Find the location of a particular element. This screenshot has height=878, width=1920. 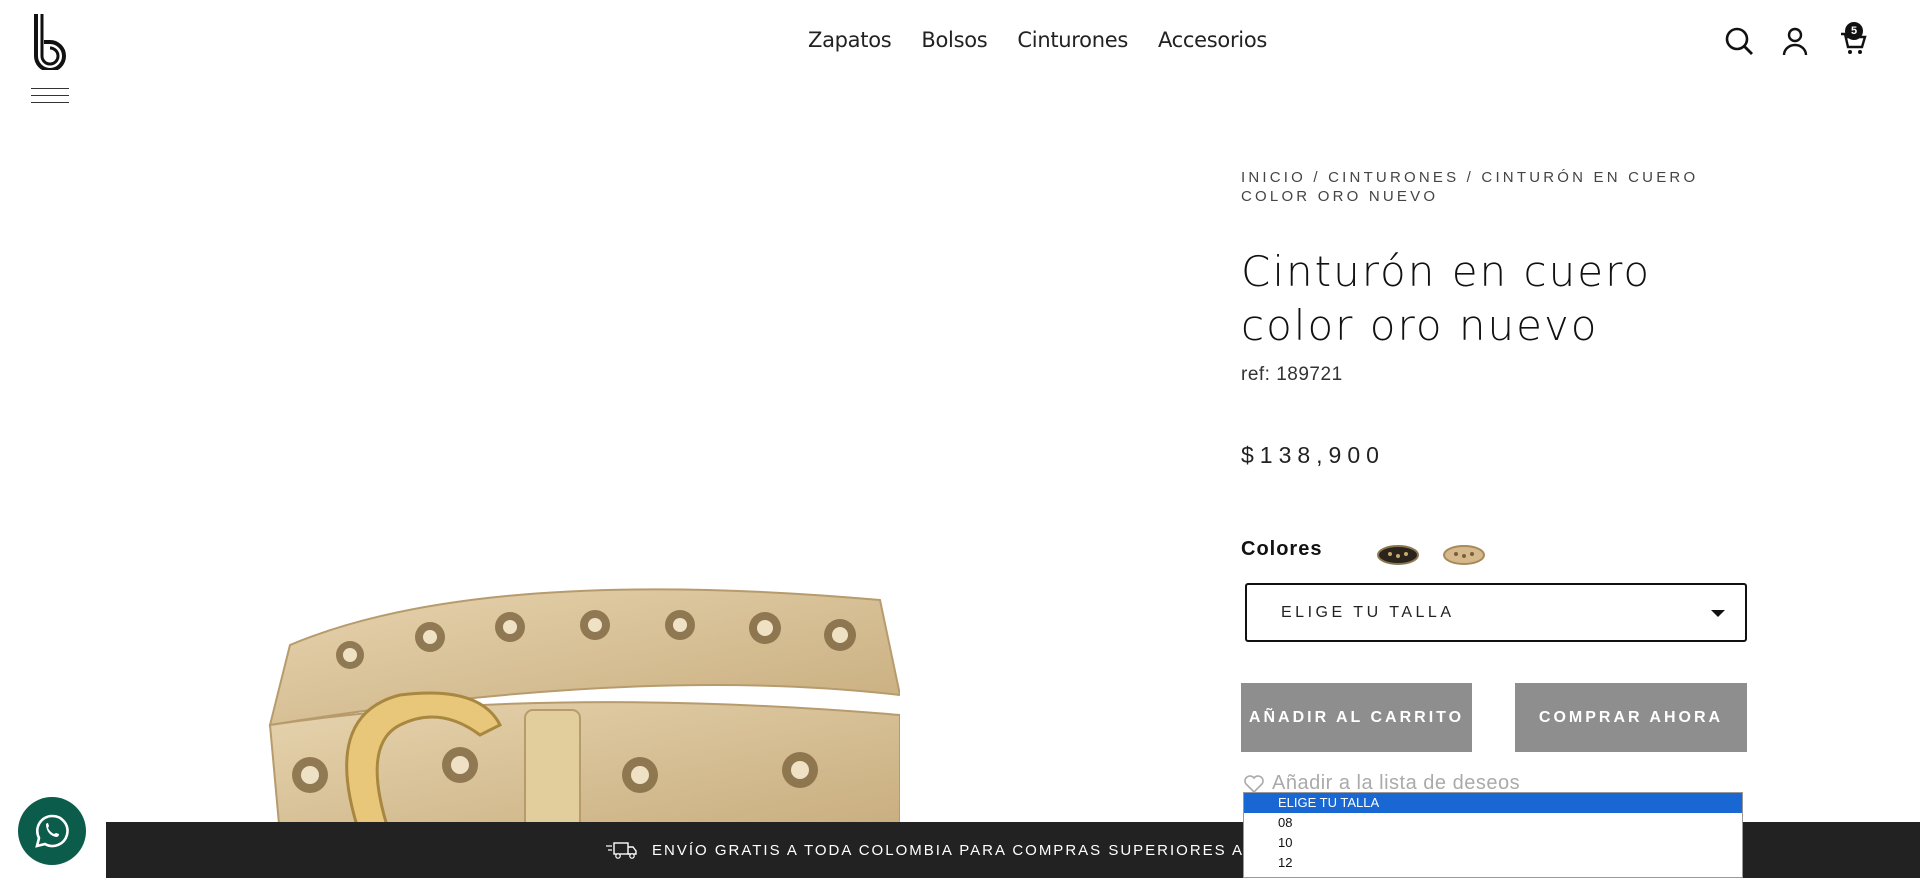

main-nav: Zapatos Bolsos Cinturones Accesorios is located at coordinates (1037, 40).